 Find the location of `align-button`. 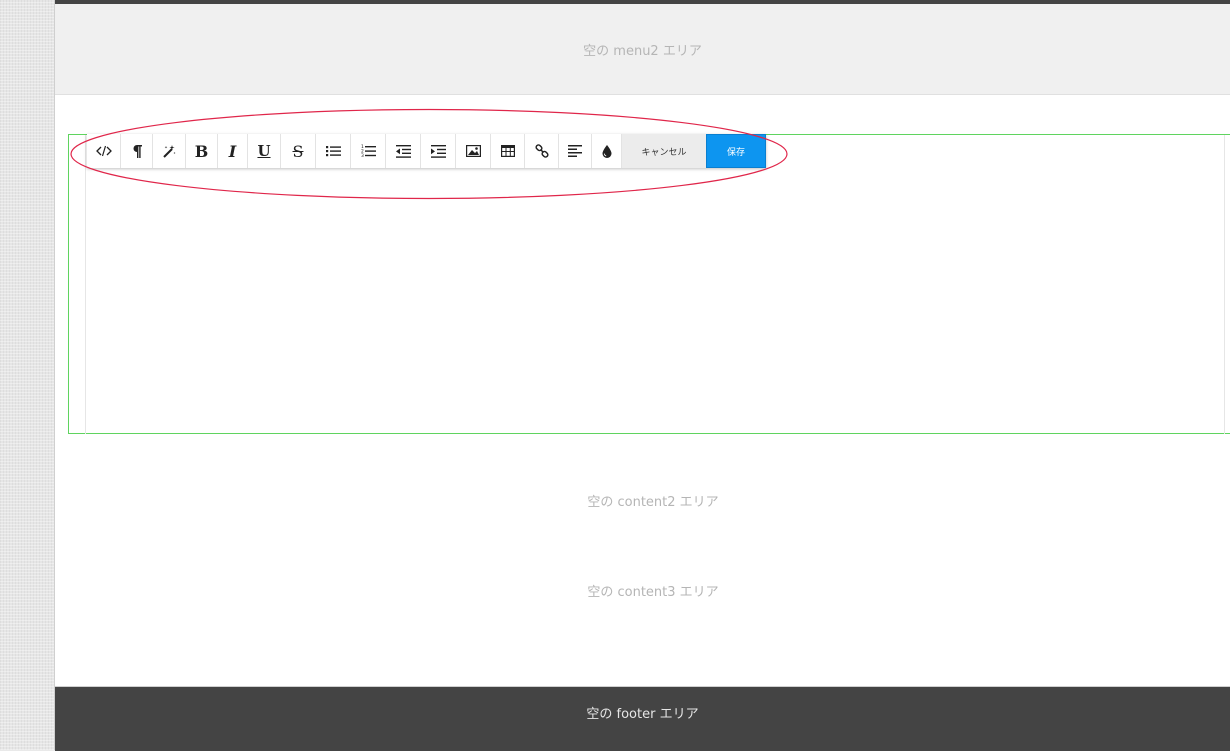

align-button is located at coordinates (575, 151).